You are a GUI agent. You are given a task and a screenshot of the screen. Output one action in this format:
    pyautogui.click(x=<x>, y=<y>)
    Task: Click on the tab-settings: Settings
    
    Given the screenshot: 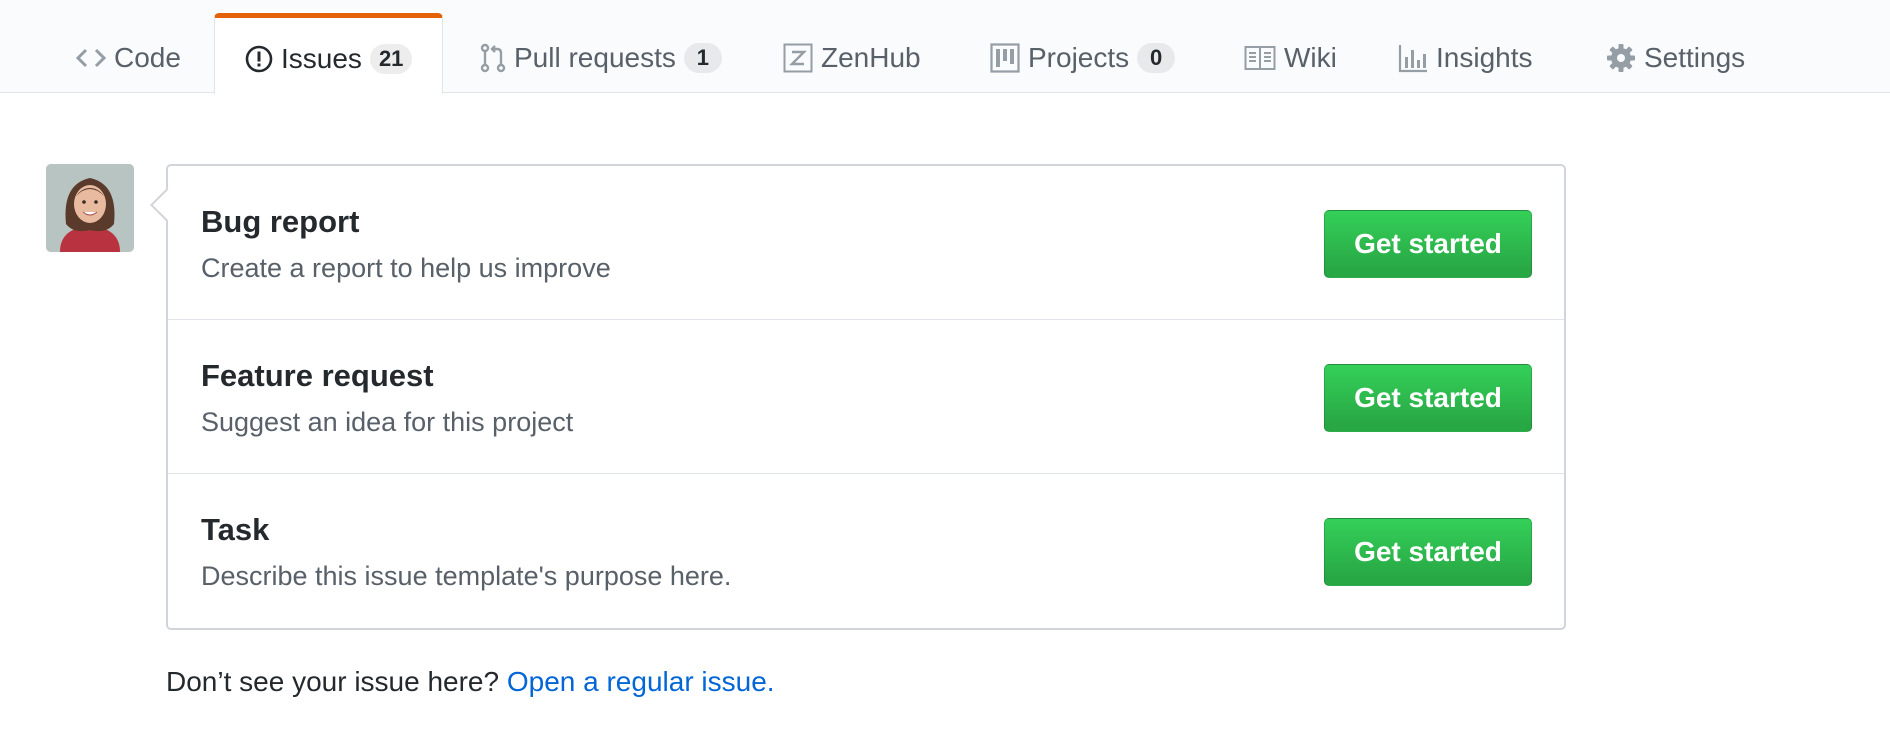 What is the action you would take?
    pyautogui.click(x=1675, y=53)
    